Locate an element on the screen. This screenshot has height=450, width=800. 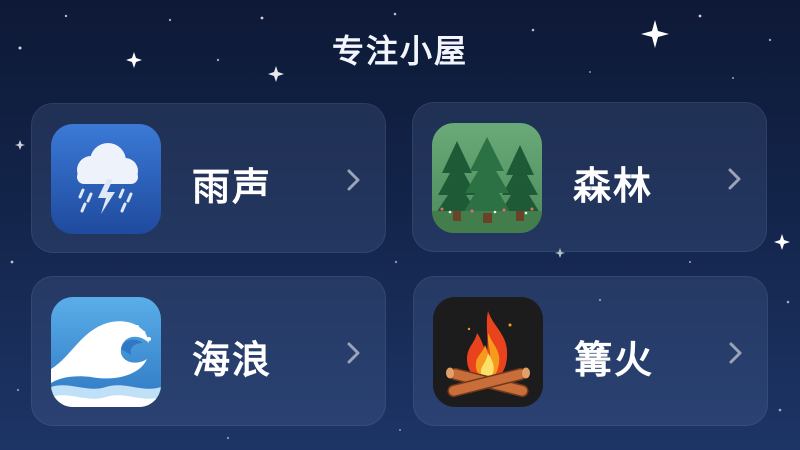
sound-card-waves: 海浪 is located at coordinates (208, 351).